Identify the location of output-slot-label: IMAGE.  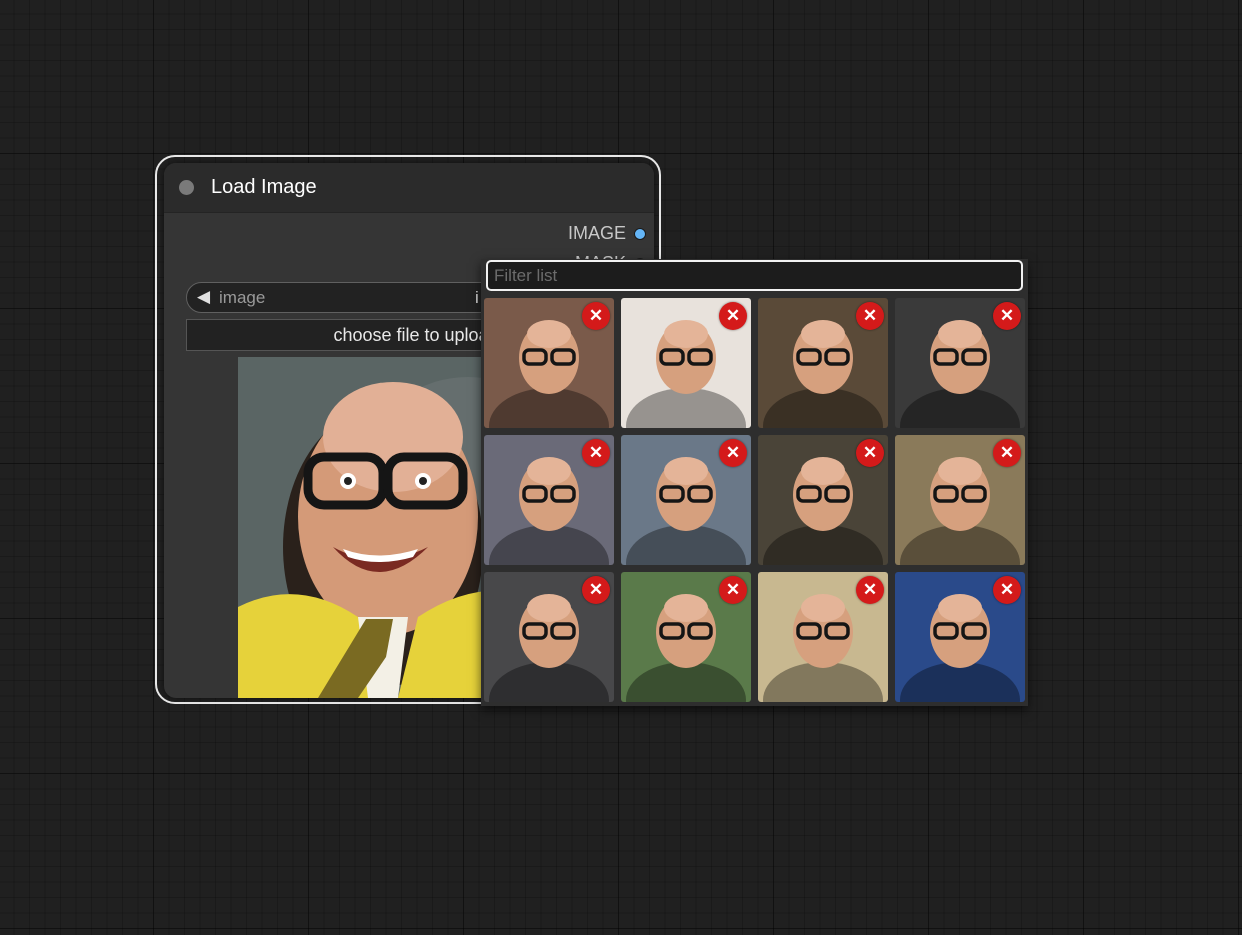
(596, 233).